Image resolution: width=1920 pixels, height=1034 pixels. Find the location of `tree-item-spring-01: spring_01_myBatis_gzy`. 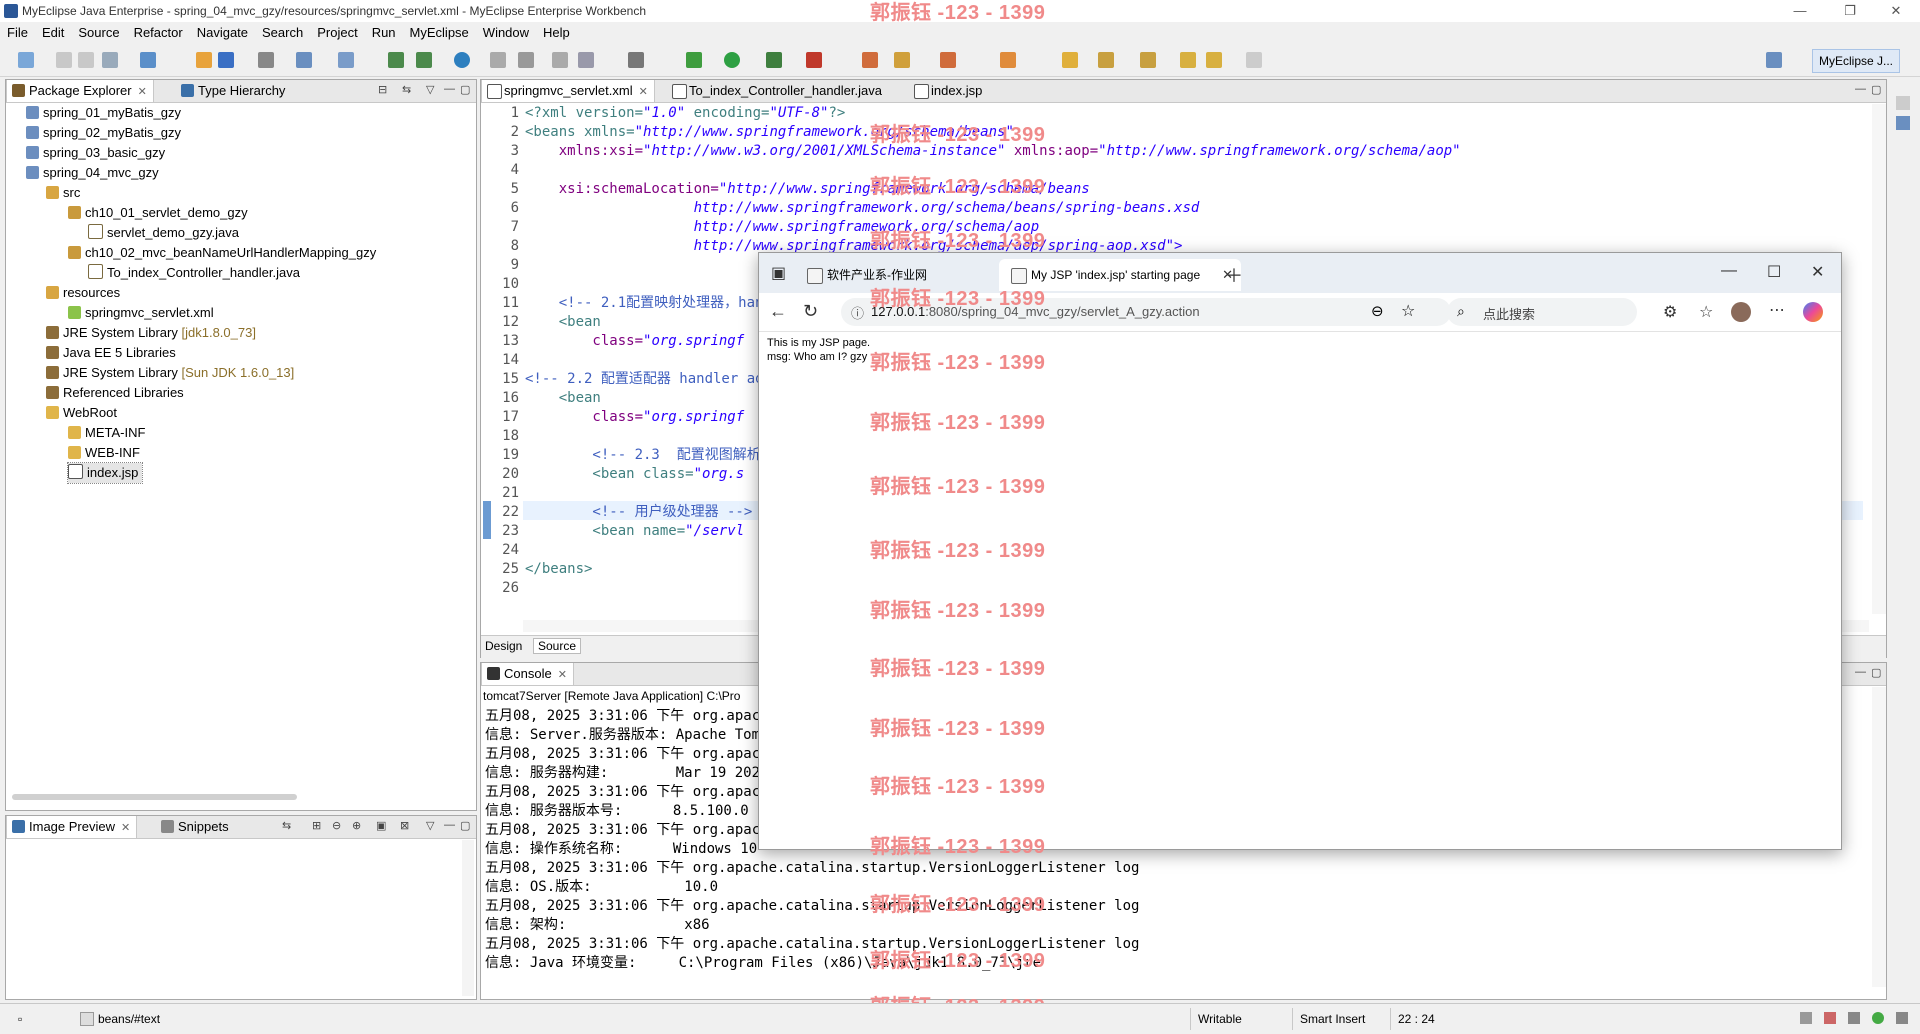

tree-item-spring-01: spring_01_myBatis_gzy is located at coordinates (103, 113).